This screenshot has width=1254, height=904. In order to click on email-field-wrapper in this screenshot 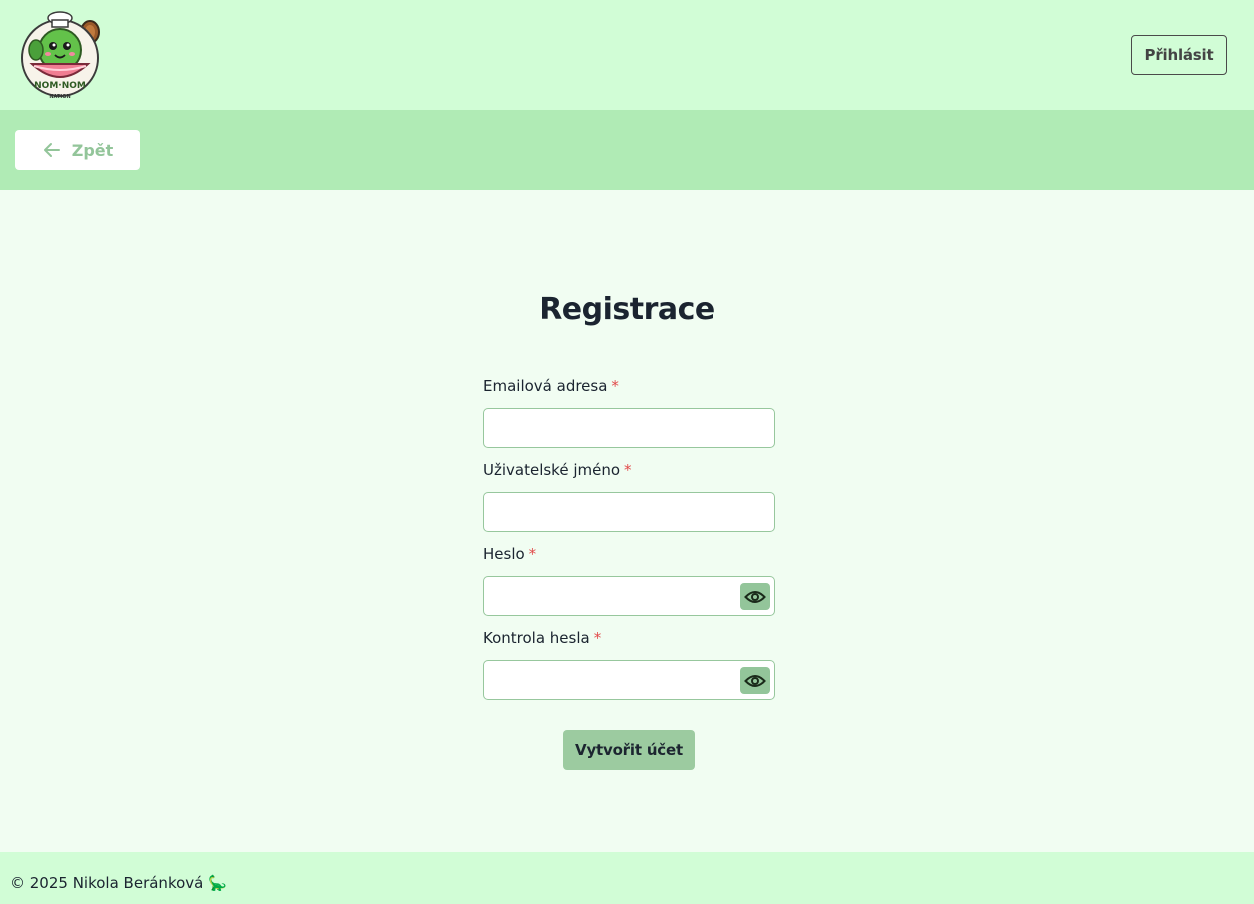, I will do `click(629, 428)`.